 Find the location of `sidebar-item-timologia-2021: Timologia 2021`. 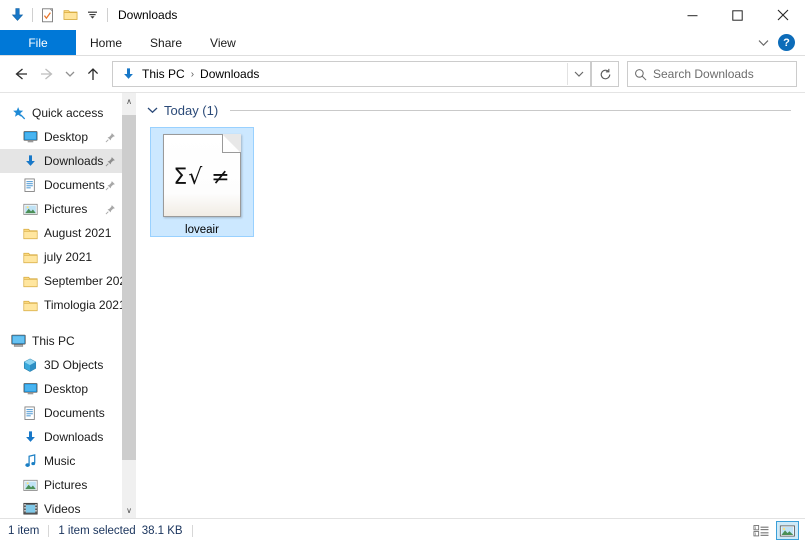

sidebar-item-timologia-2021: Timologia 2021 is located at coordinates (63, 305).